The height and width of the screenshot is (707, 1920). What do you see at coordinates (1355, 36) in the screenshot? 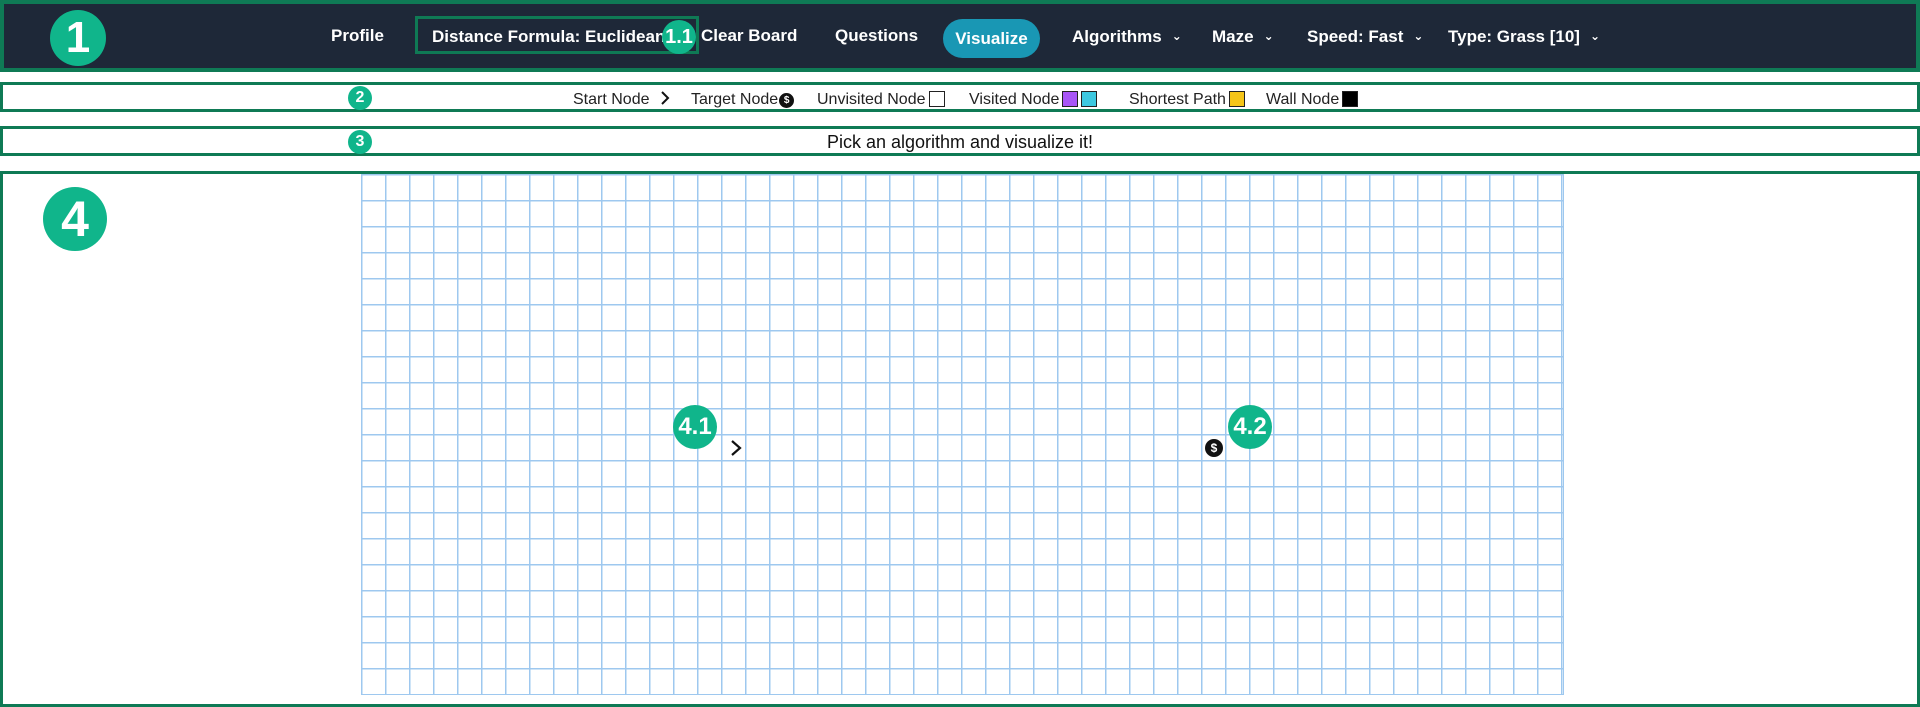
I see `nav-speed-label: Speed: Fast` at bounding box center [1355, 36].